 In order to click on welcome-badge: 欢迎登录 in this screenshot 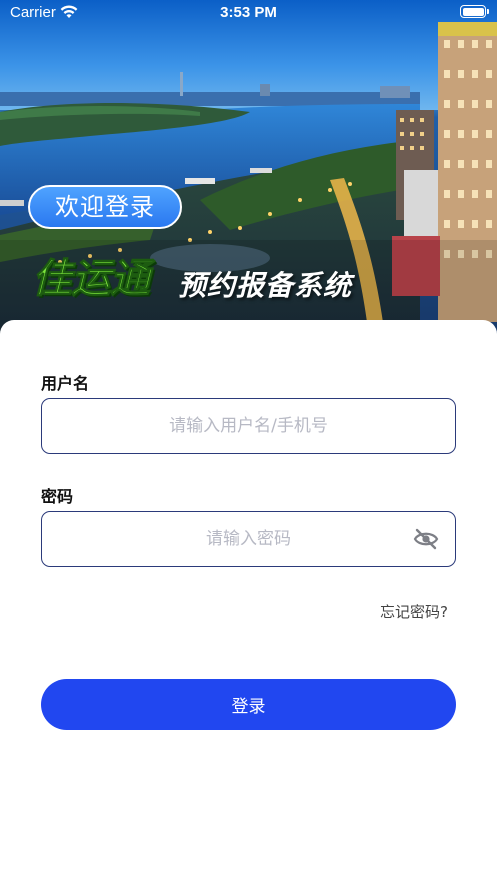, I will do `click(105, 207)`.